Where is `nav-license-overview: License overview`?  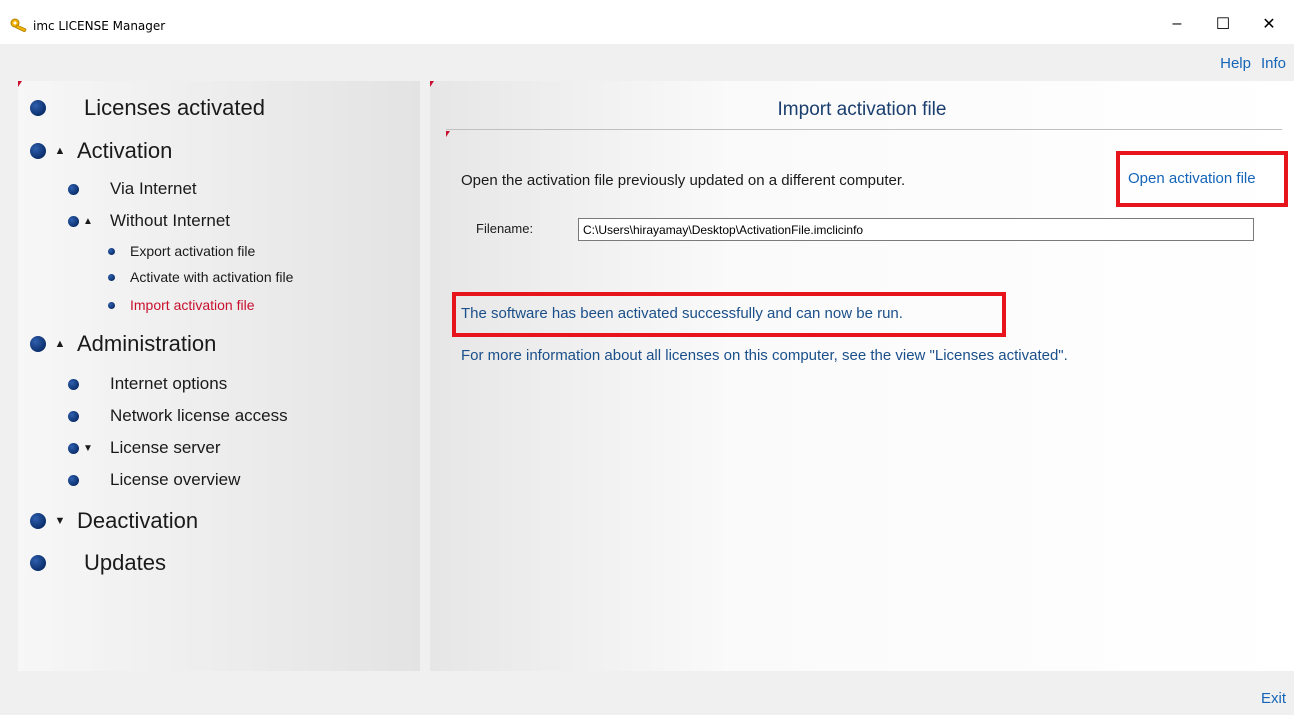
nav-license-overview: License overview is located at coordinates (154, 480).